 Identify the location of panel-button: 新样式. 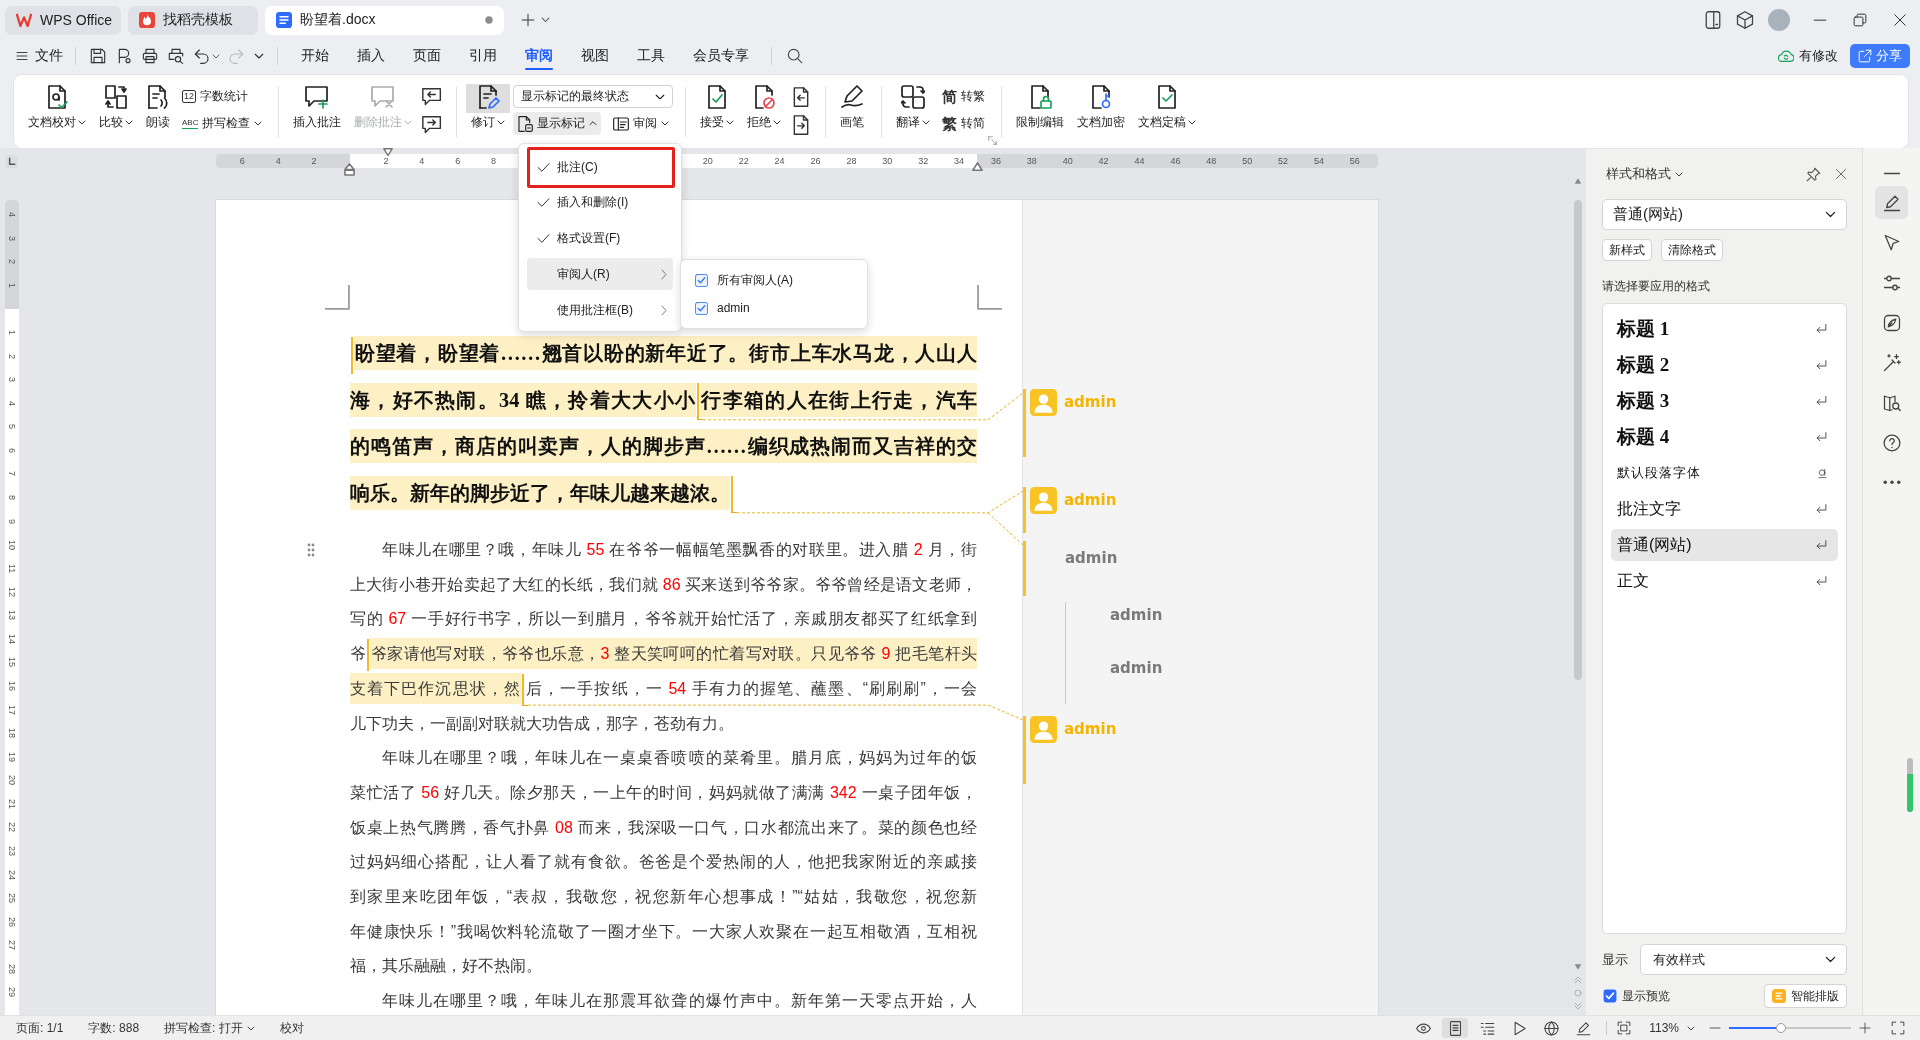
(1627, 250).